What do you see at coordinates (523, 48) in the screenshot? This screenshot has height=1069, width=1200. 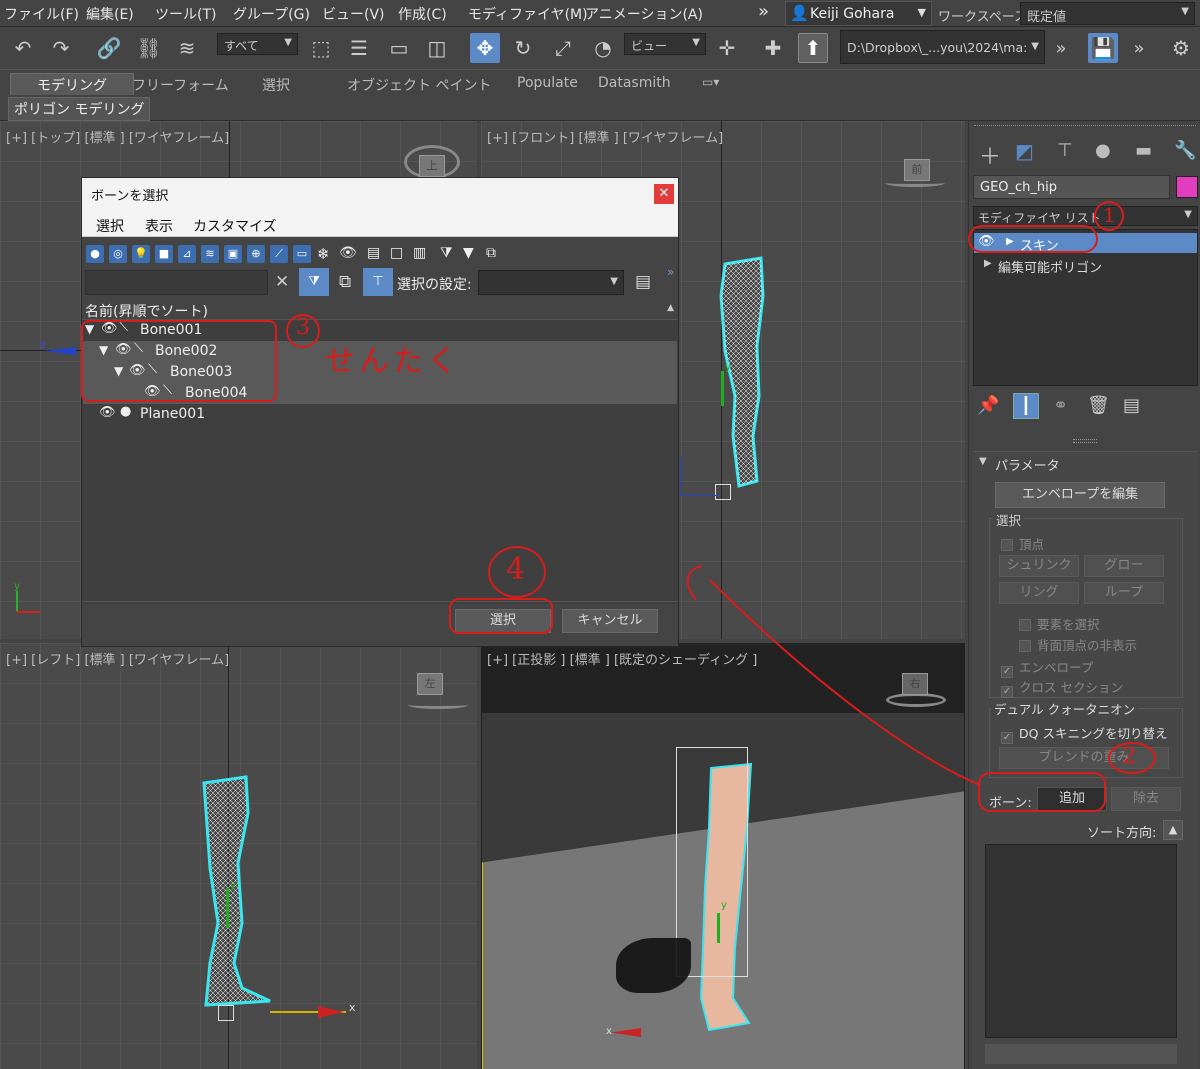 I see `rotate-icon: ↻` at bounding box center [523, 48].